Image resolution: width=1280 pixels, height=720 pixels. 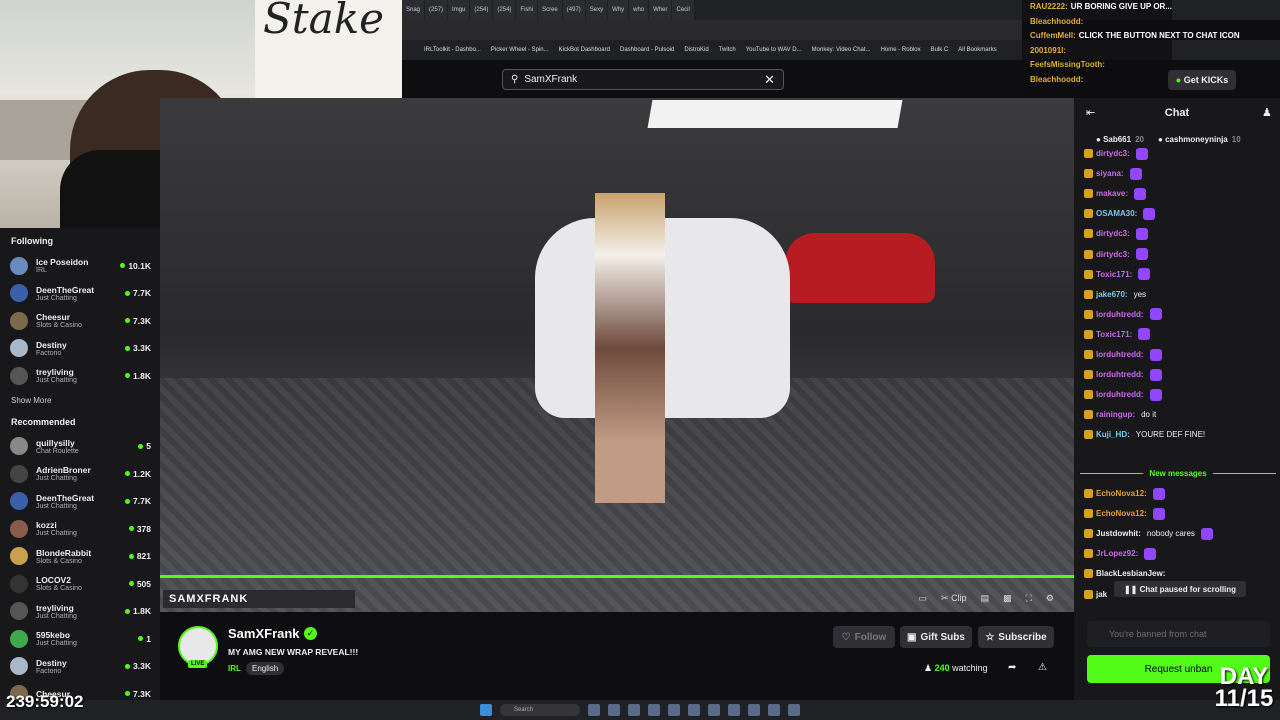 What do you see at coordinates (1007, 598) in the screenshot?
I see `pip-icon: ▩` at bounding box center [1007, 598].